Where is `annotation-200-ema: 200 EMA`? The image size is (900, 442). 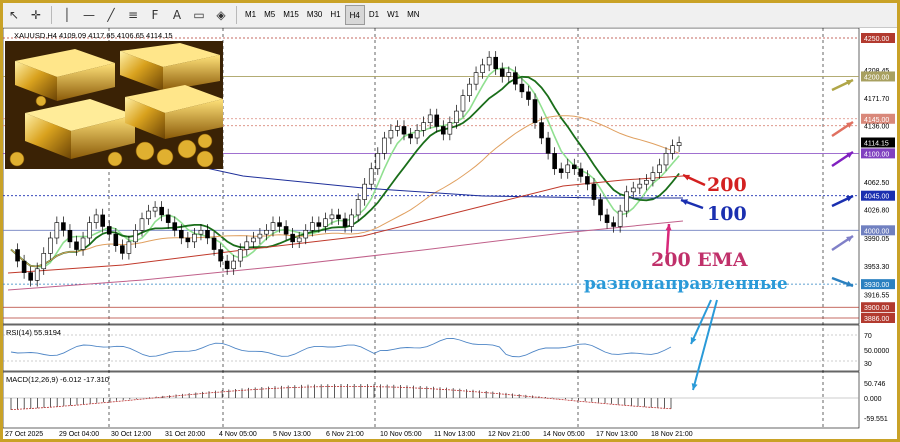
annotation-200-ema: 200 EMA is located at coordinates (699, 260).